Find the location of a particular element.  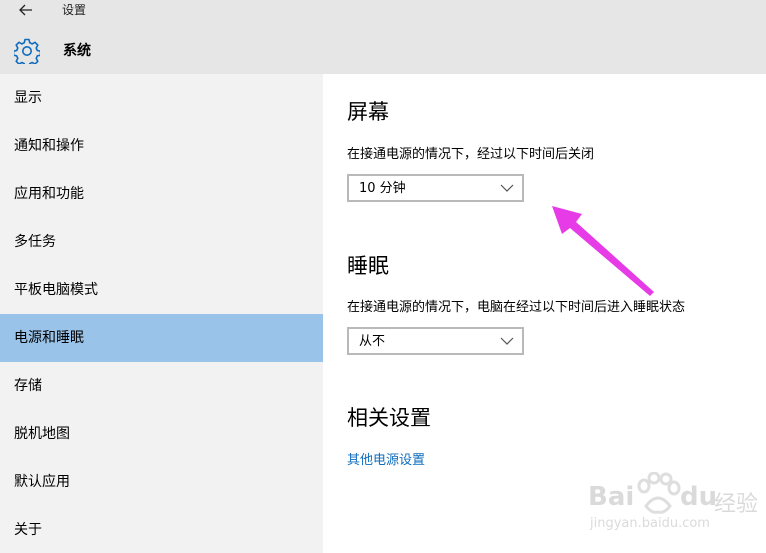

sidebar-item-label: 电源和睡眠 is located at coordinates (49, 338).